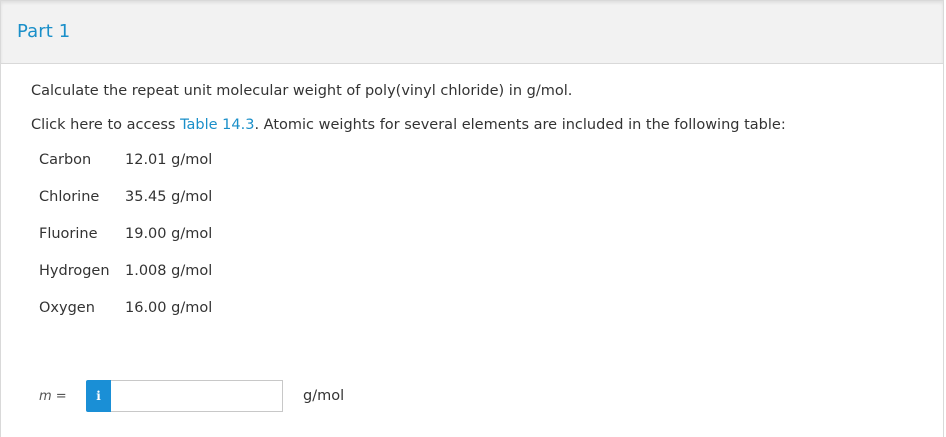  What do you see at coordinates (67, 308) in the screenshot?
I see `element-name: Oxygen` at bounding box center [67, 308].